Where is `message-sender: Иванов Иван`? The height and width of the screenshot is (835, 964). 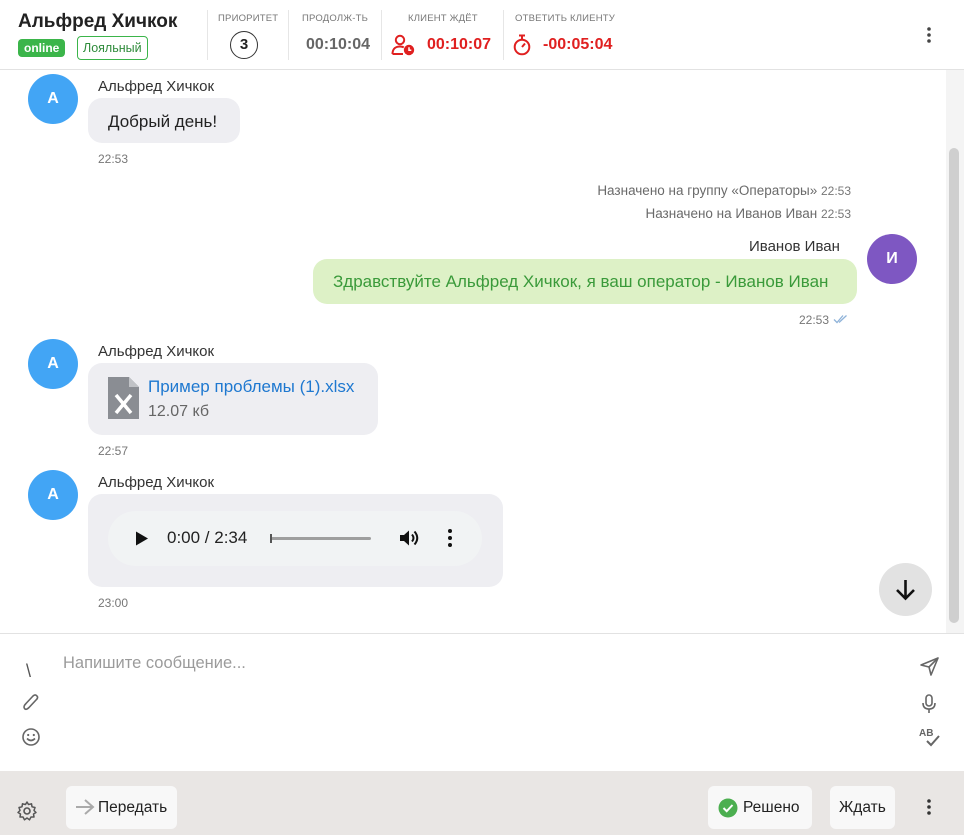
message-sender: Иванов Иван is located at coordinates (794, 246).